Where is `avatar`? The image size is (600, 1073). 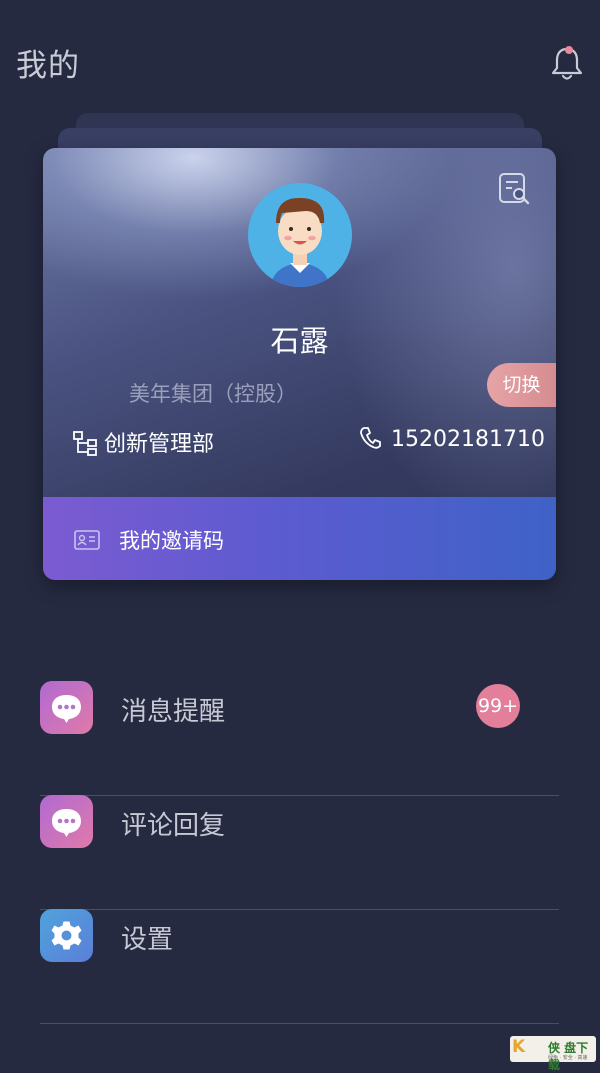 avatar is located at coordinates (300, 235).